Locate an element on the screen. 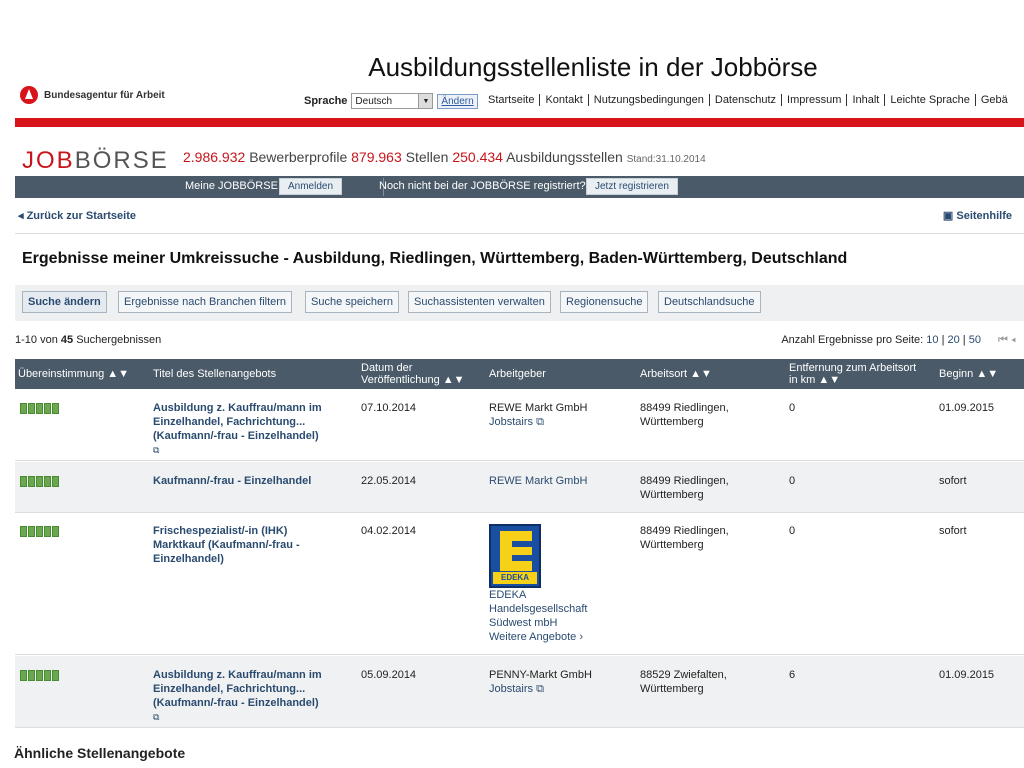 The height and width of the screenshot is (768, 1024). col-distance: Entfernung zum Arbeitsort in km ▲▼ is located at coordinates (852, 374).